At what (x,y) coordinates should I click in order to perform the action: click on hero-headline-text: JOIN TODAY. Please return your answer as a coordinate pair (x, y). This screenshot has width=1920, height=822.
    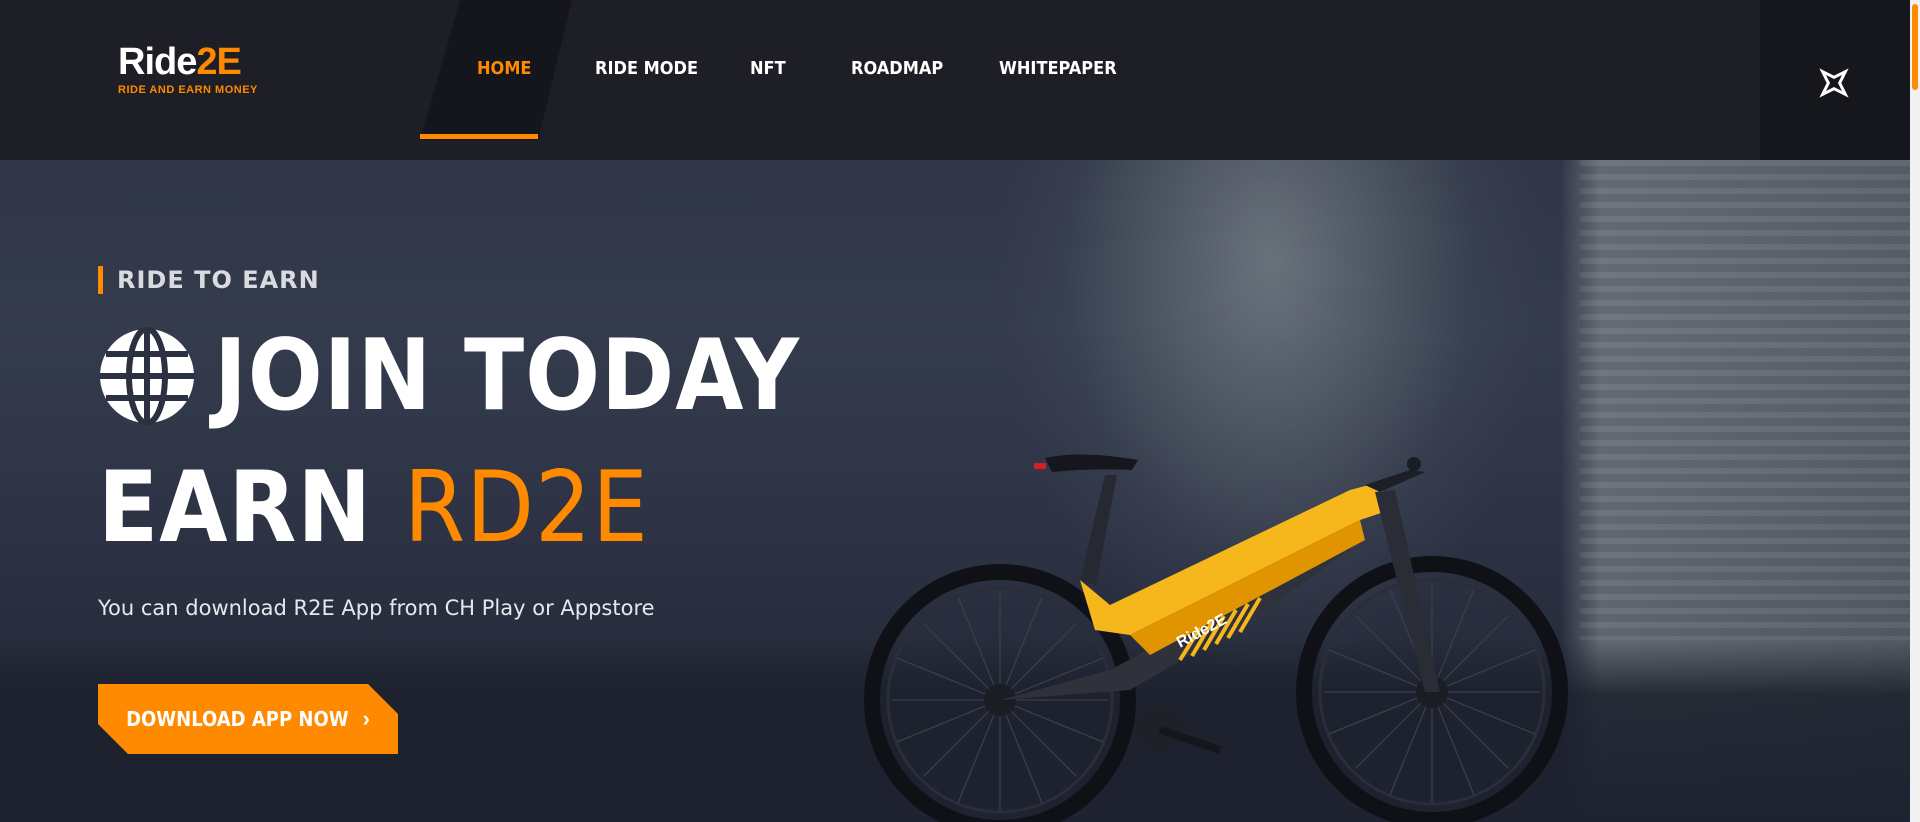
    Looking at the image, I should click on (507, 376).